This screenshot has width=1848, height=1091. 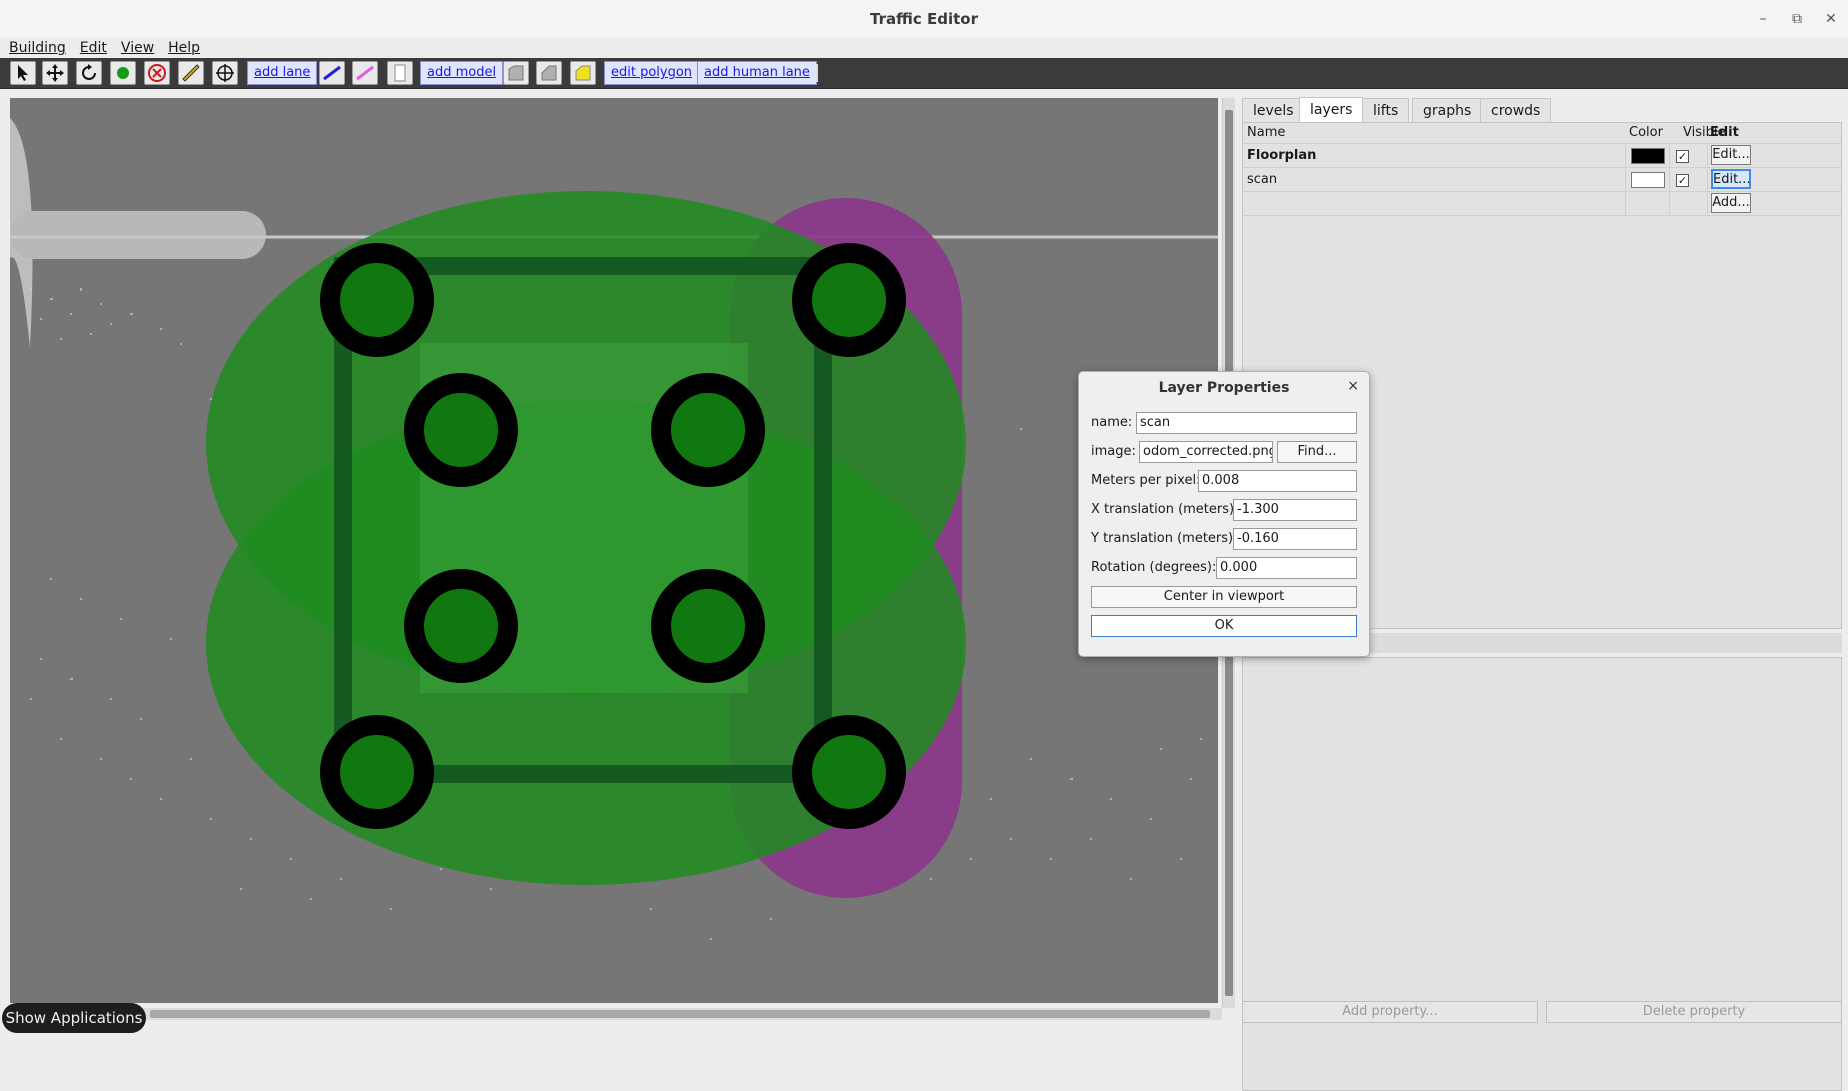 What do you see at coordinates (137, 48) in the screenshot?
I see `menu-view: View` at bounding box center [137, 48].